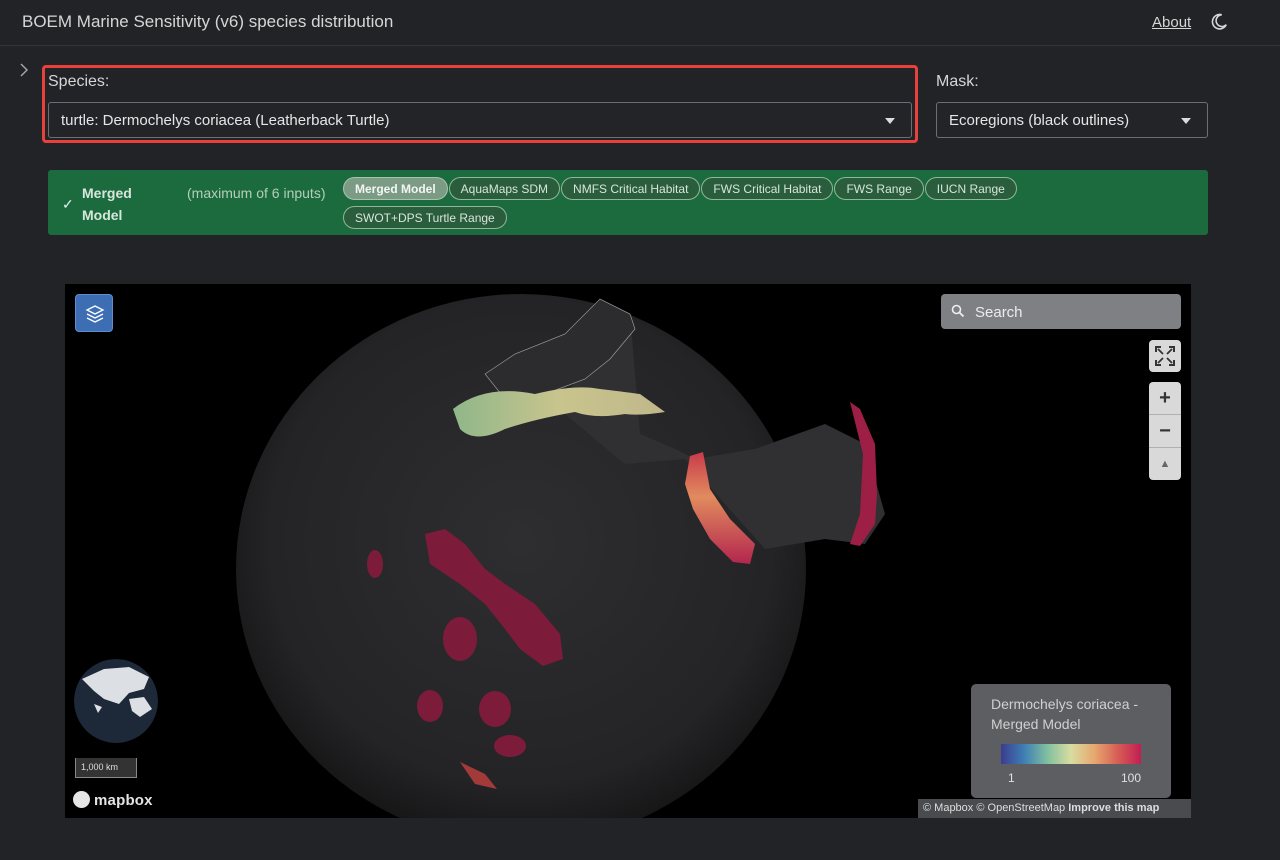 The height and width of the screenshot is (860, 1280). I want to click on fullscreen-icon, so click(1165, 356).